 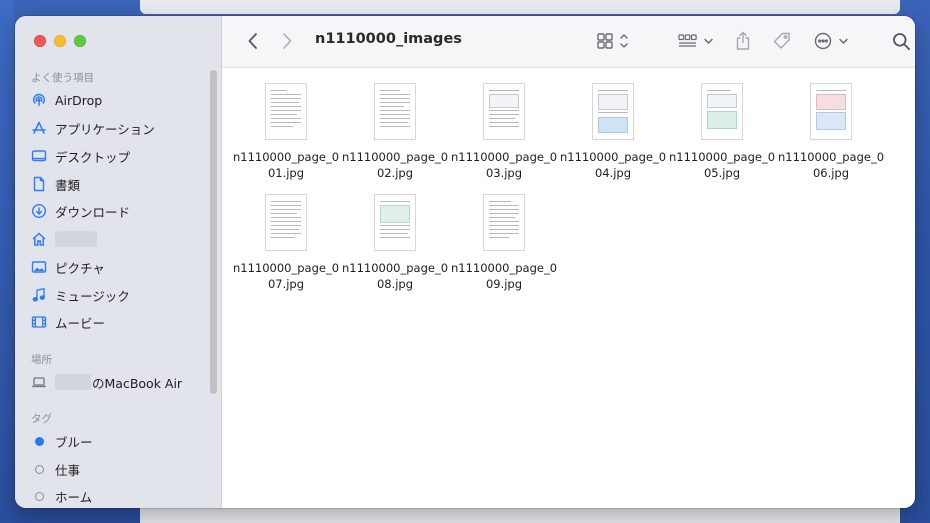 I want to click on ellipsis-circle-icon, so click(x=831, y=41).